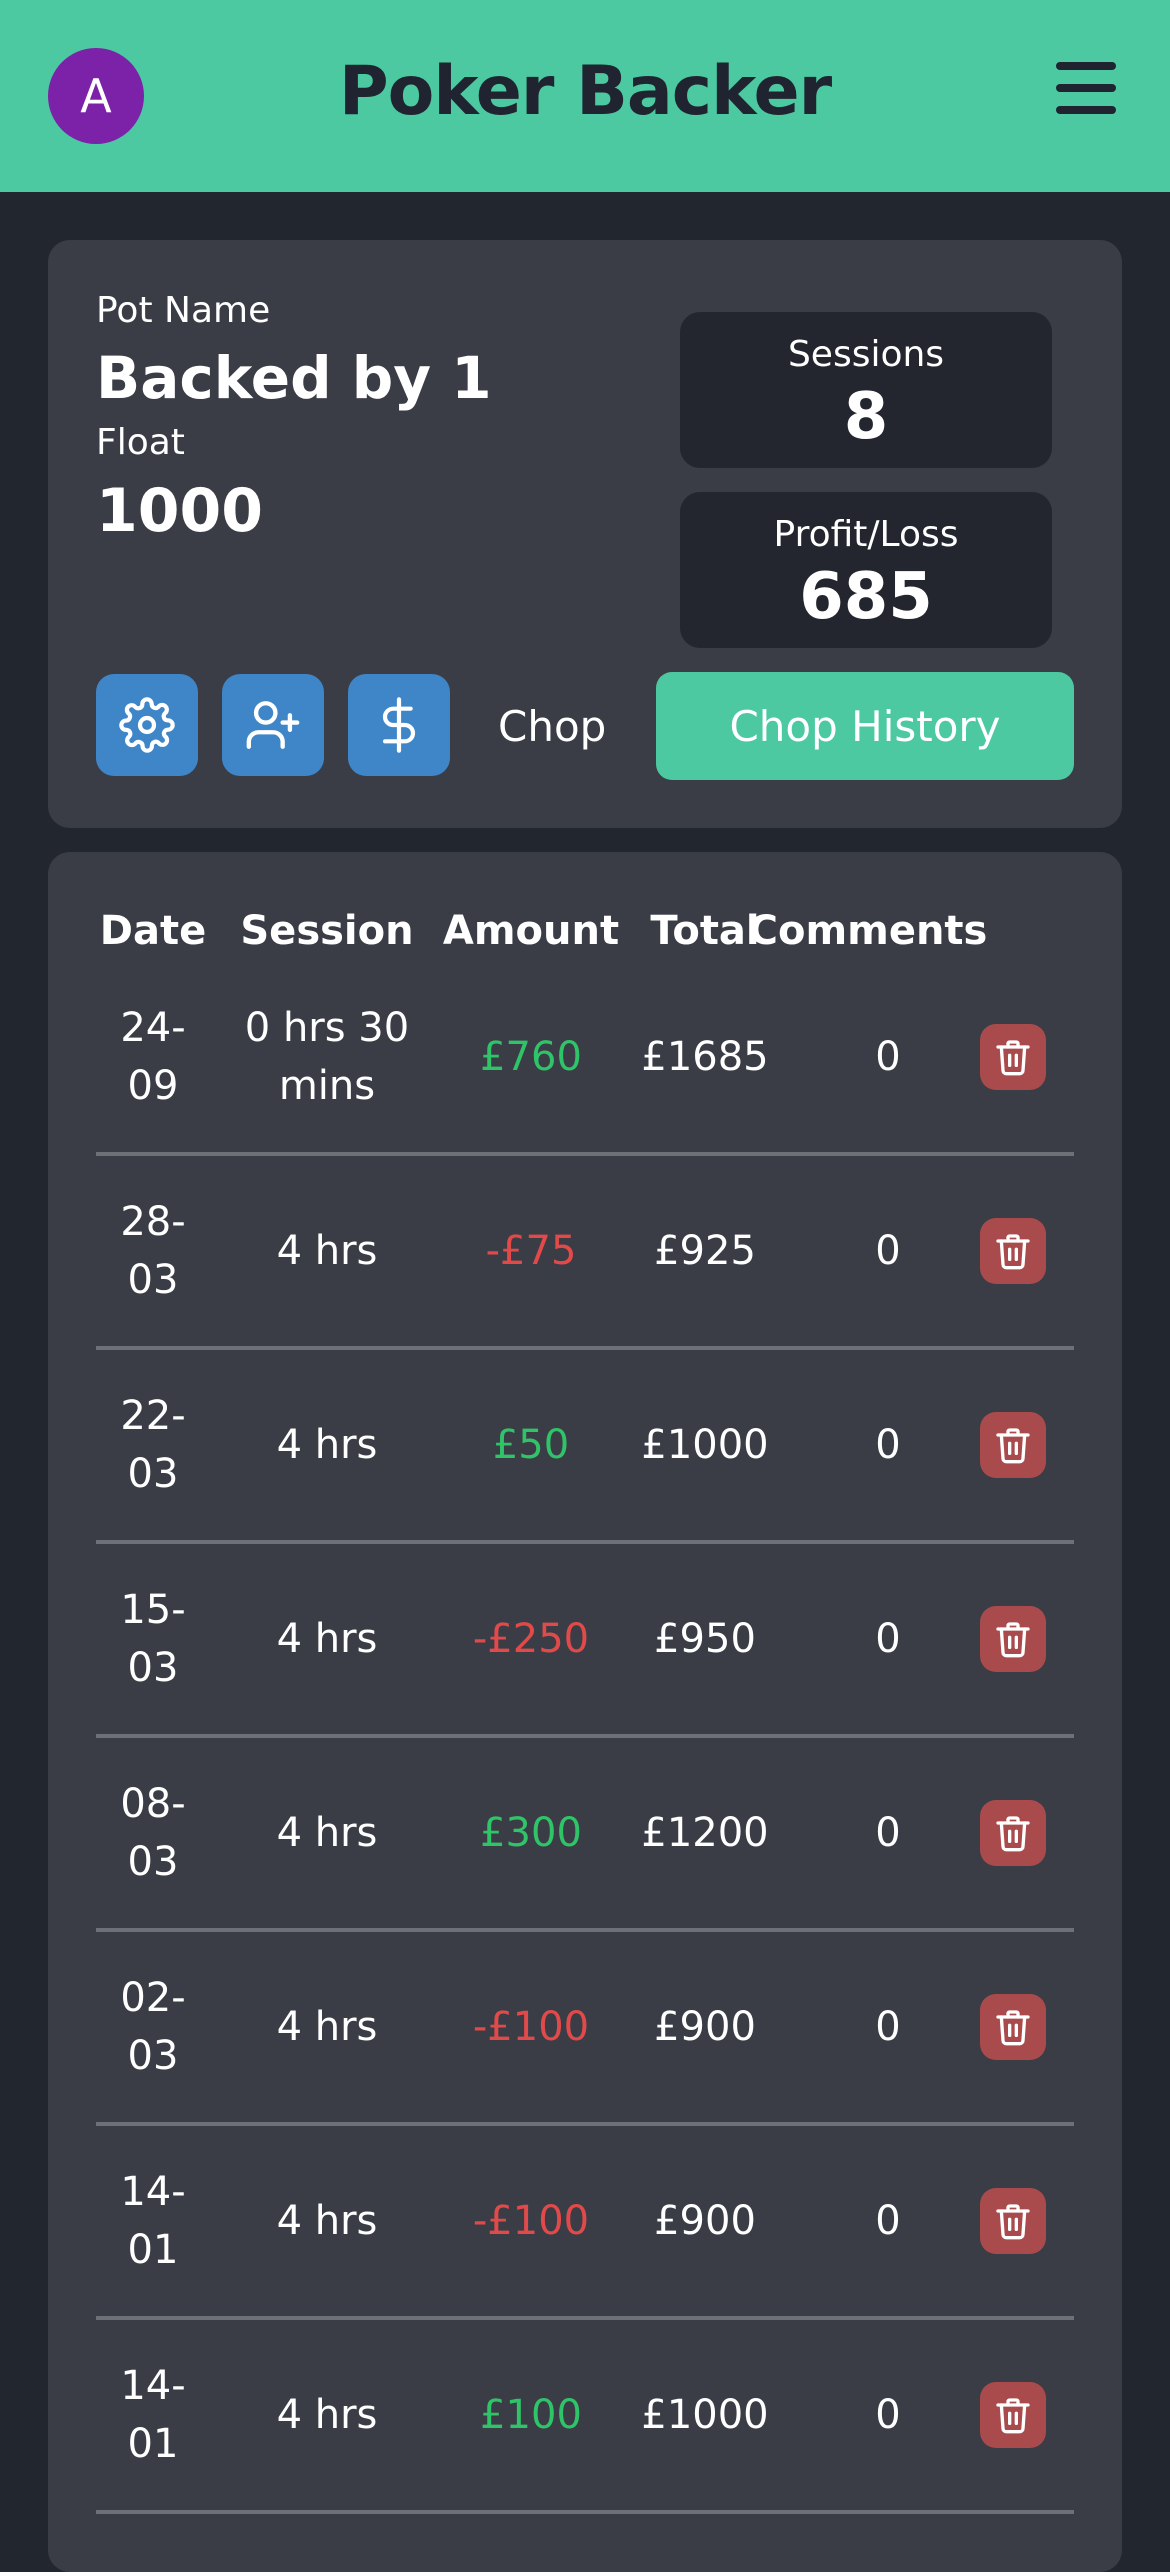  Describe the element at coordinates (585, 1447) in the screenshot. I see `table-row: 22- 03 4 hrs £50 £1000 0` at that location.